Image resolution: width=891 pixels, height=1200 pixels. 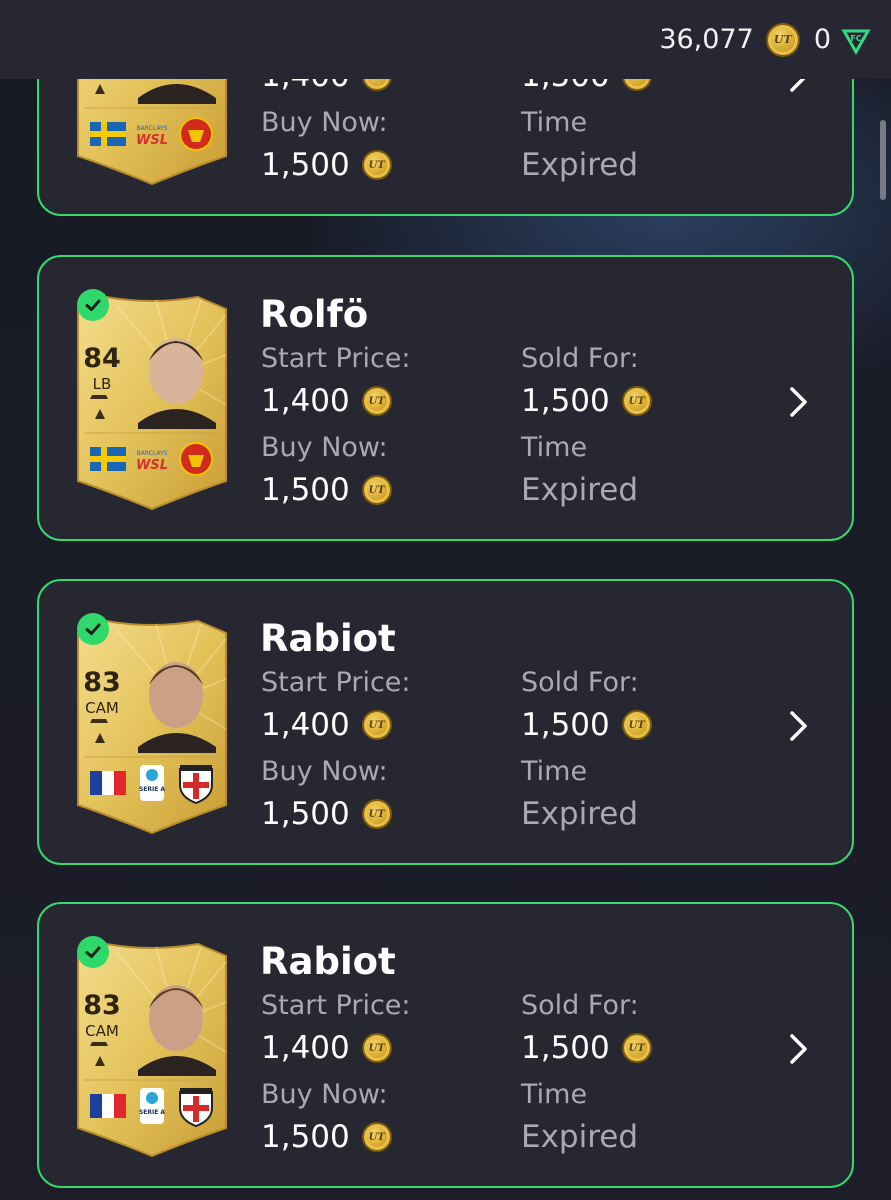 I want to click on player-name: Rolfö, so click(x=314, y=314).